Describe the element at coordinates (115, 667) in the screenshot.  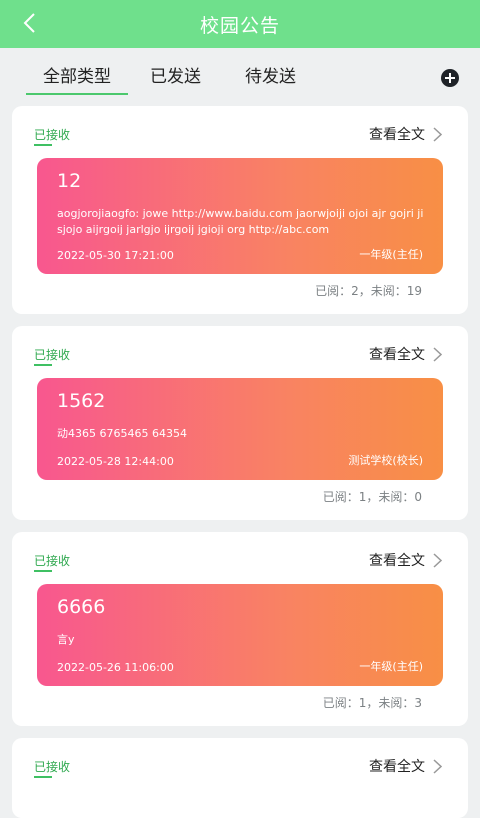
I see `notice-datetime: 2022-05-26 11:06:00` at that location.